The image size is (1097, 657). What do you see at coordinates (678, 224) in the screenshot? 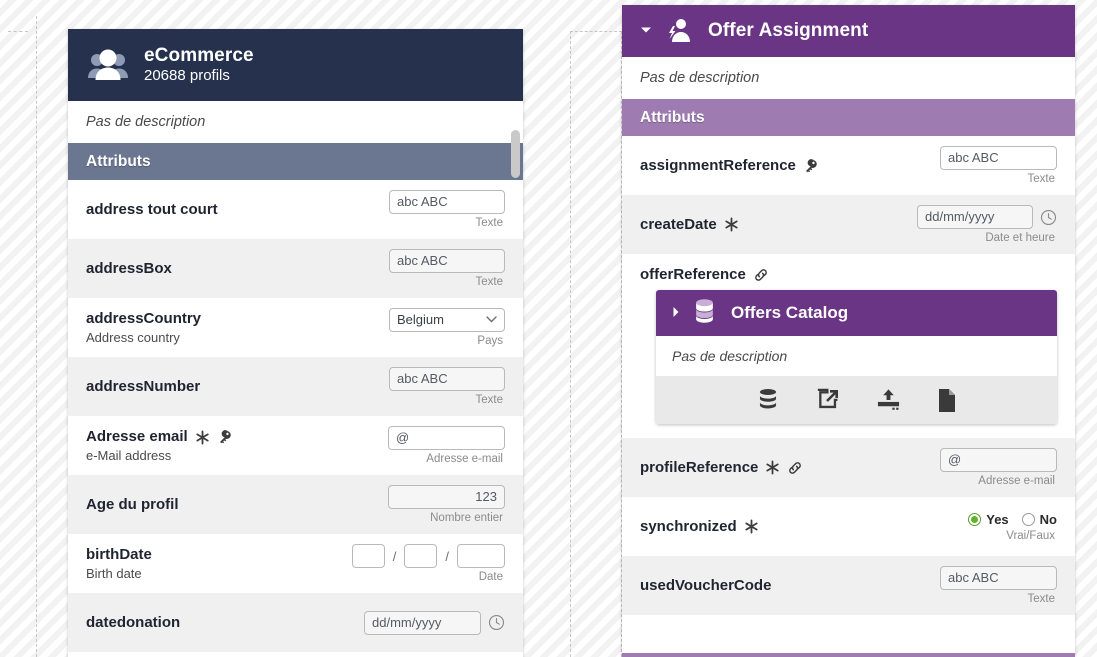
I see `attribute-name: createDate` at bounding box center [678, 224].